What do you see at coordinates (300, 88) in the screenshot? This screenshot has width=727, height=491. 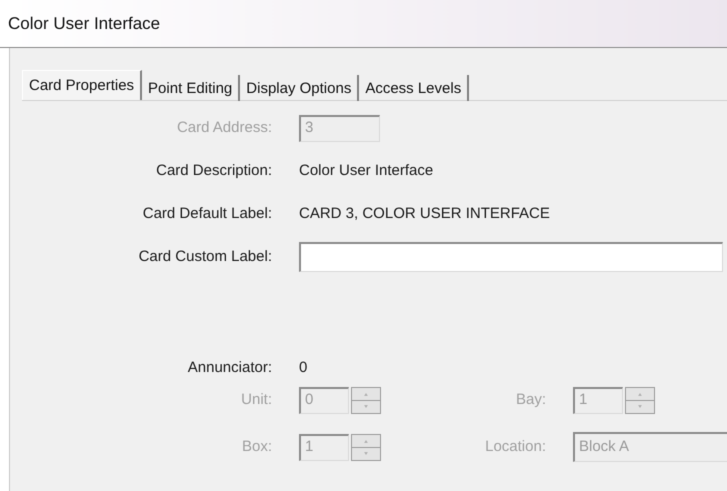 I see `tab: Display Options` at bounding box center [300, 88].